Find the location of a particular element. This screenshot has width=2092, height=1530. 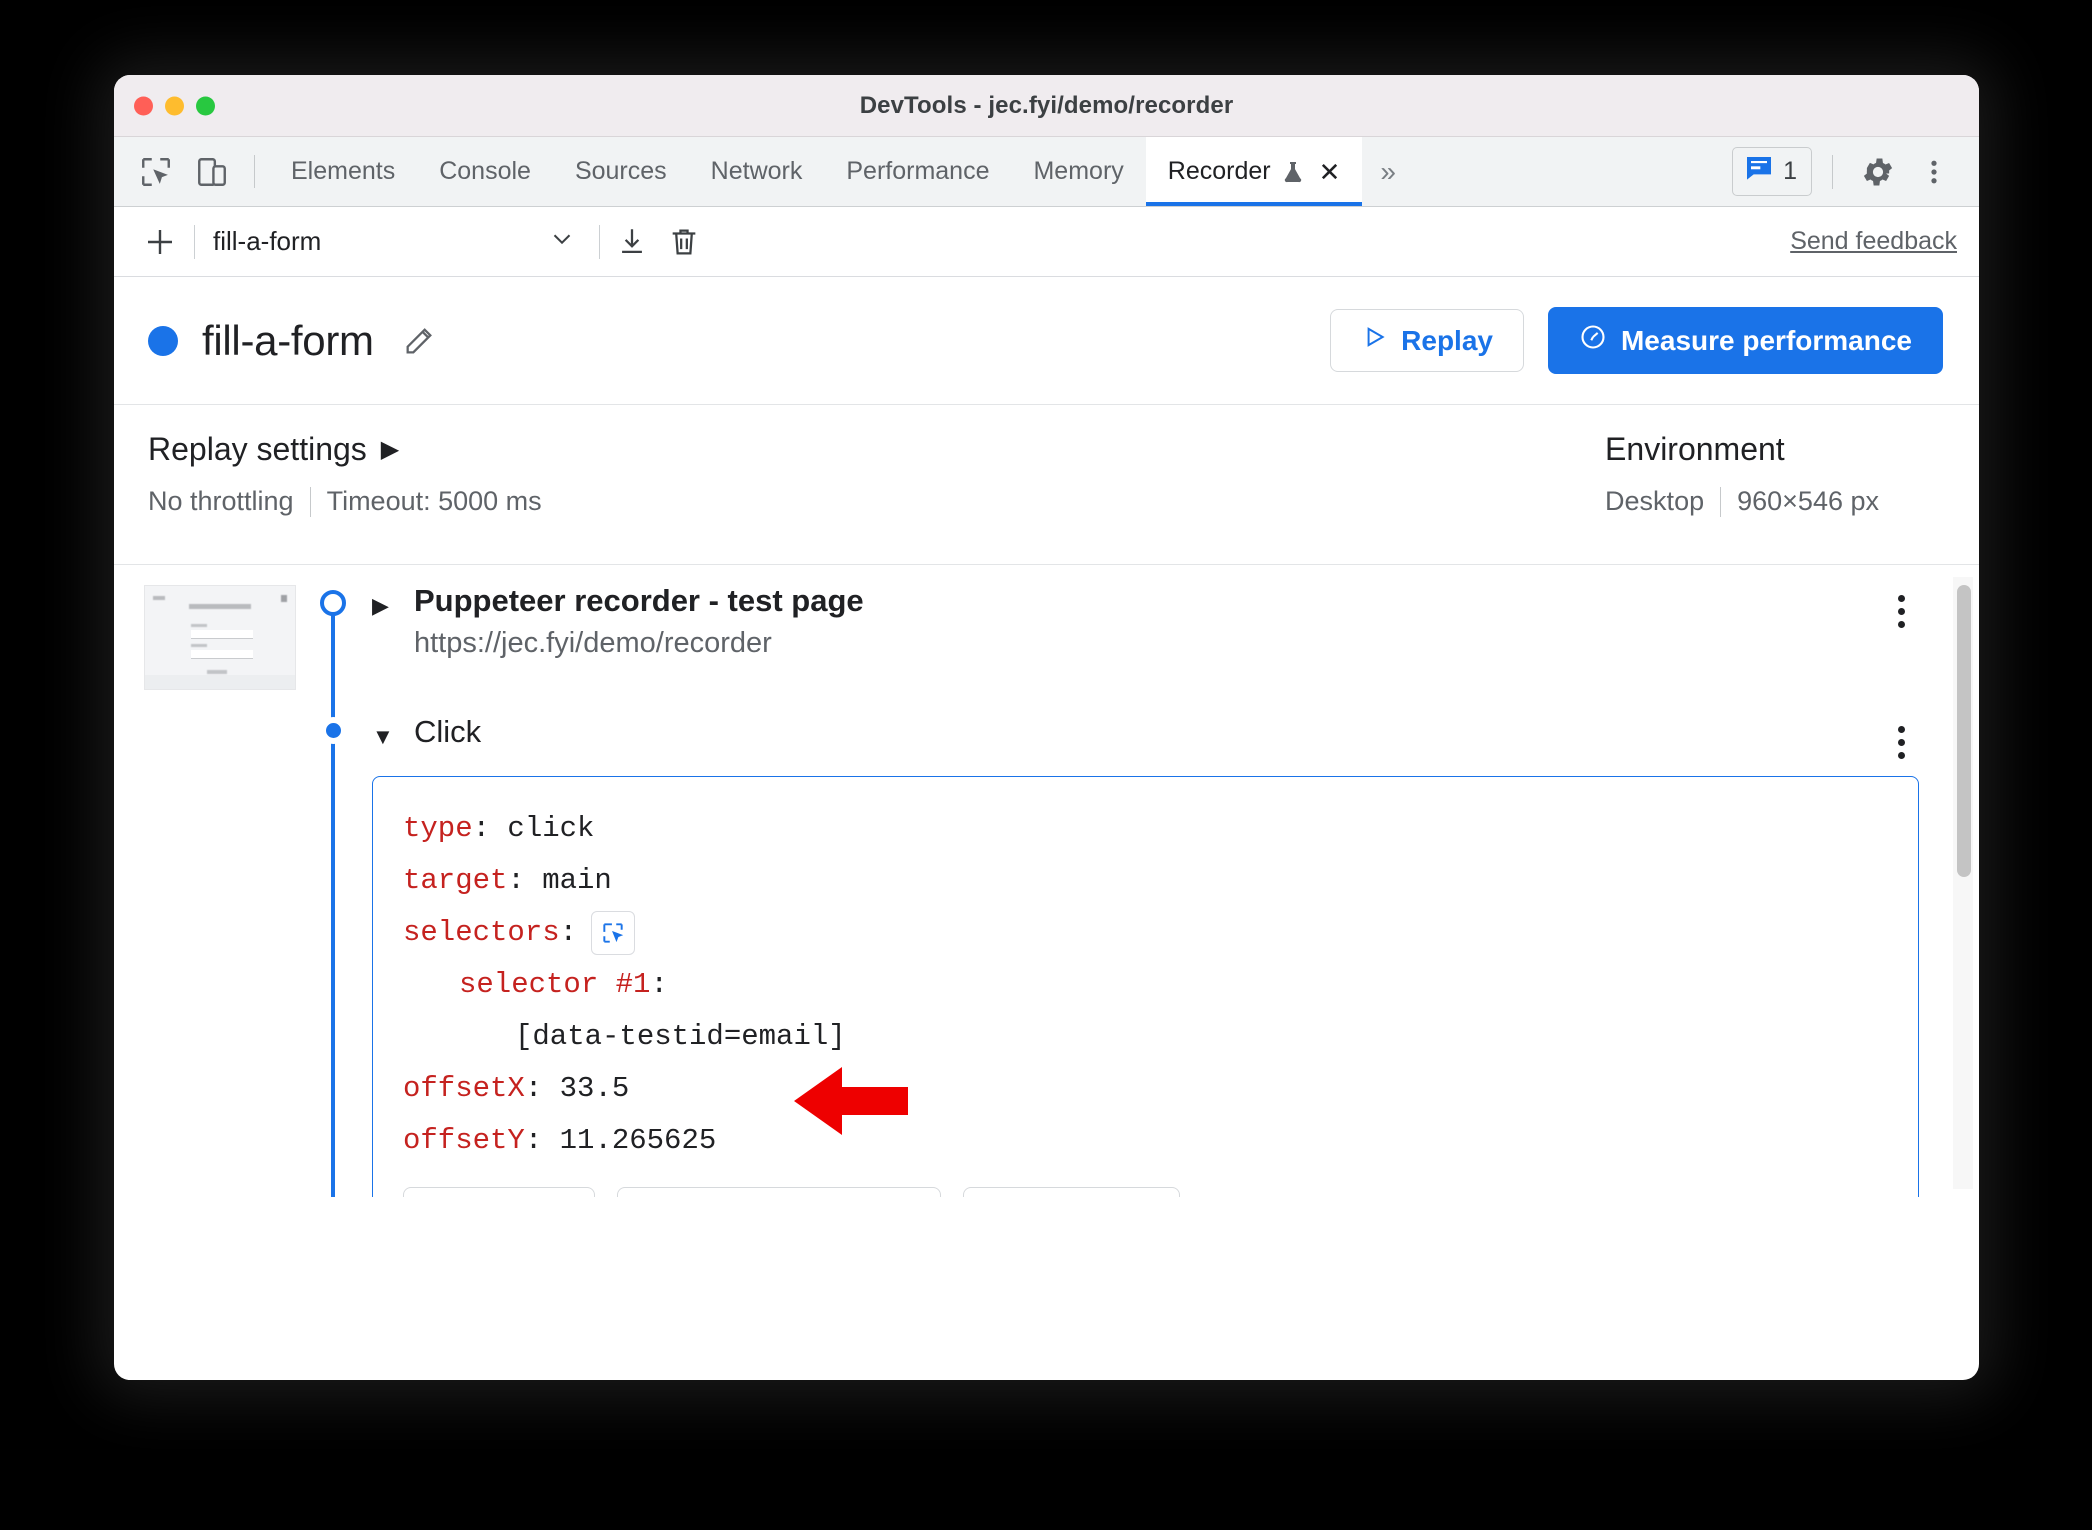

replay-button: Replay is located at coordinates (1427, 340).